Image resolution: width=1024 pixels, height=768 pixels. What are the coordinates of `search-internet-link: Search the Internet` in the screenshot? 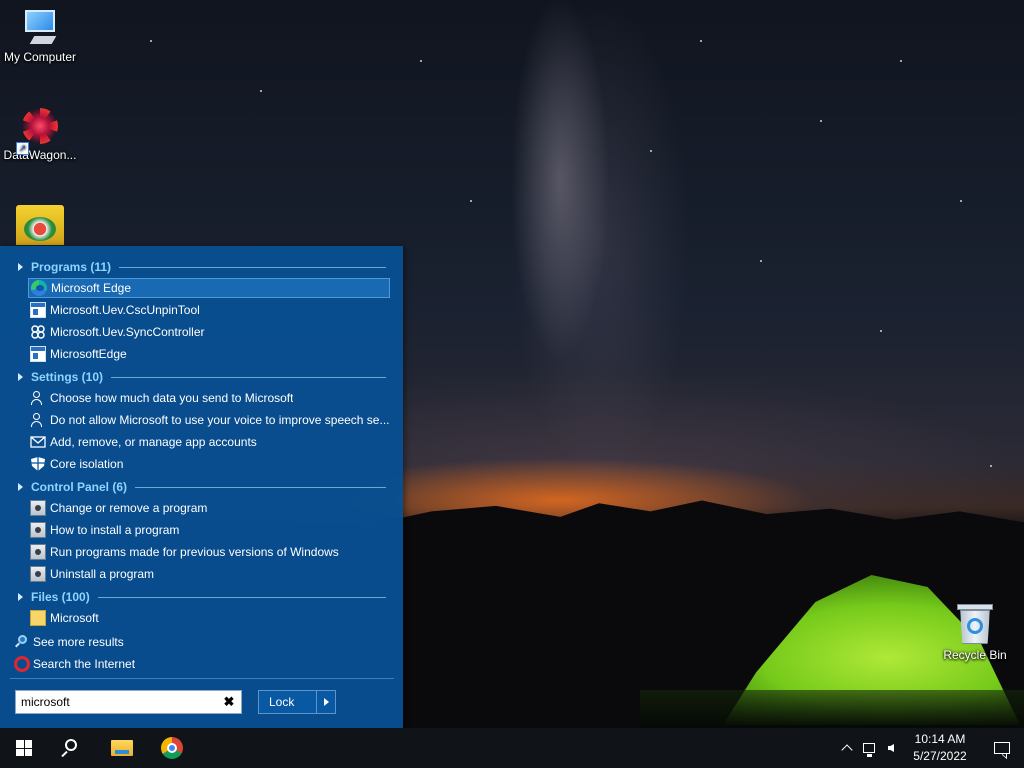 It's located at (74, 664).